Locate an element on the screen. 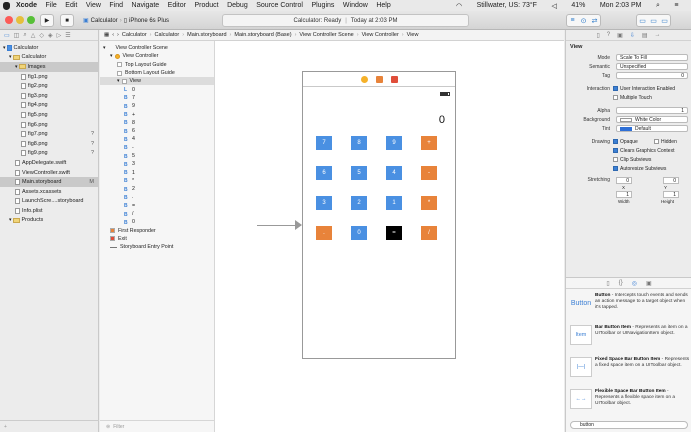 This screenshot has width=691, height=432. file-row: fig4.png is located at coordinates (49, 106).